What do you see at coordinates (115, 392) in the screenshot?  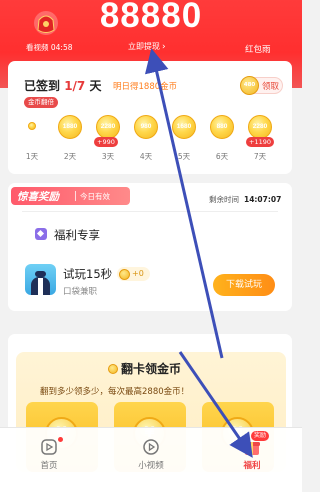 I see `flip-subtitle: 翻到多少领多少，每次最高2880金币！` at bounding box center [115, 392].